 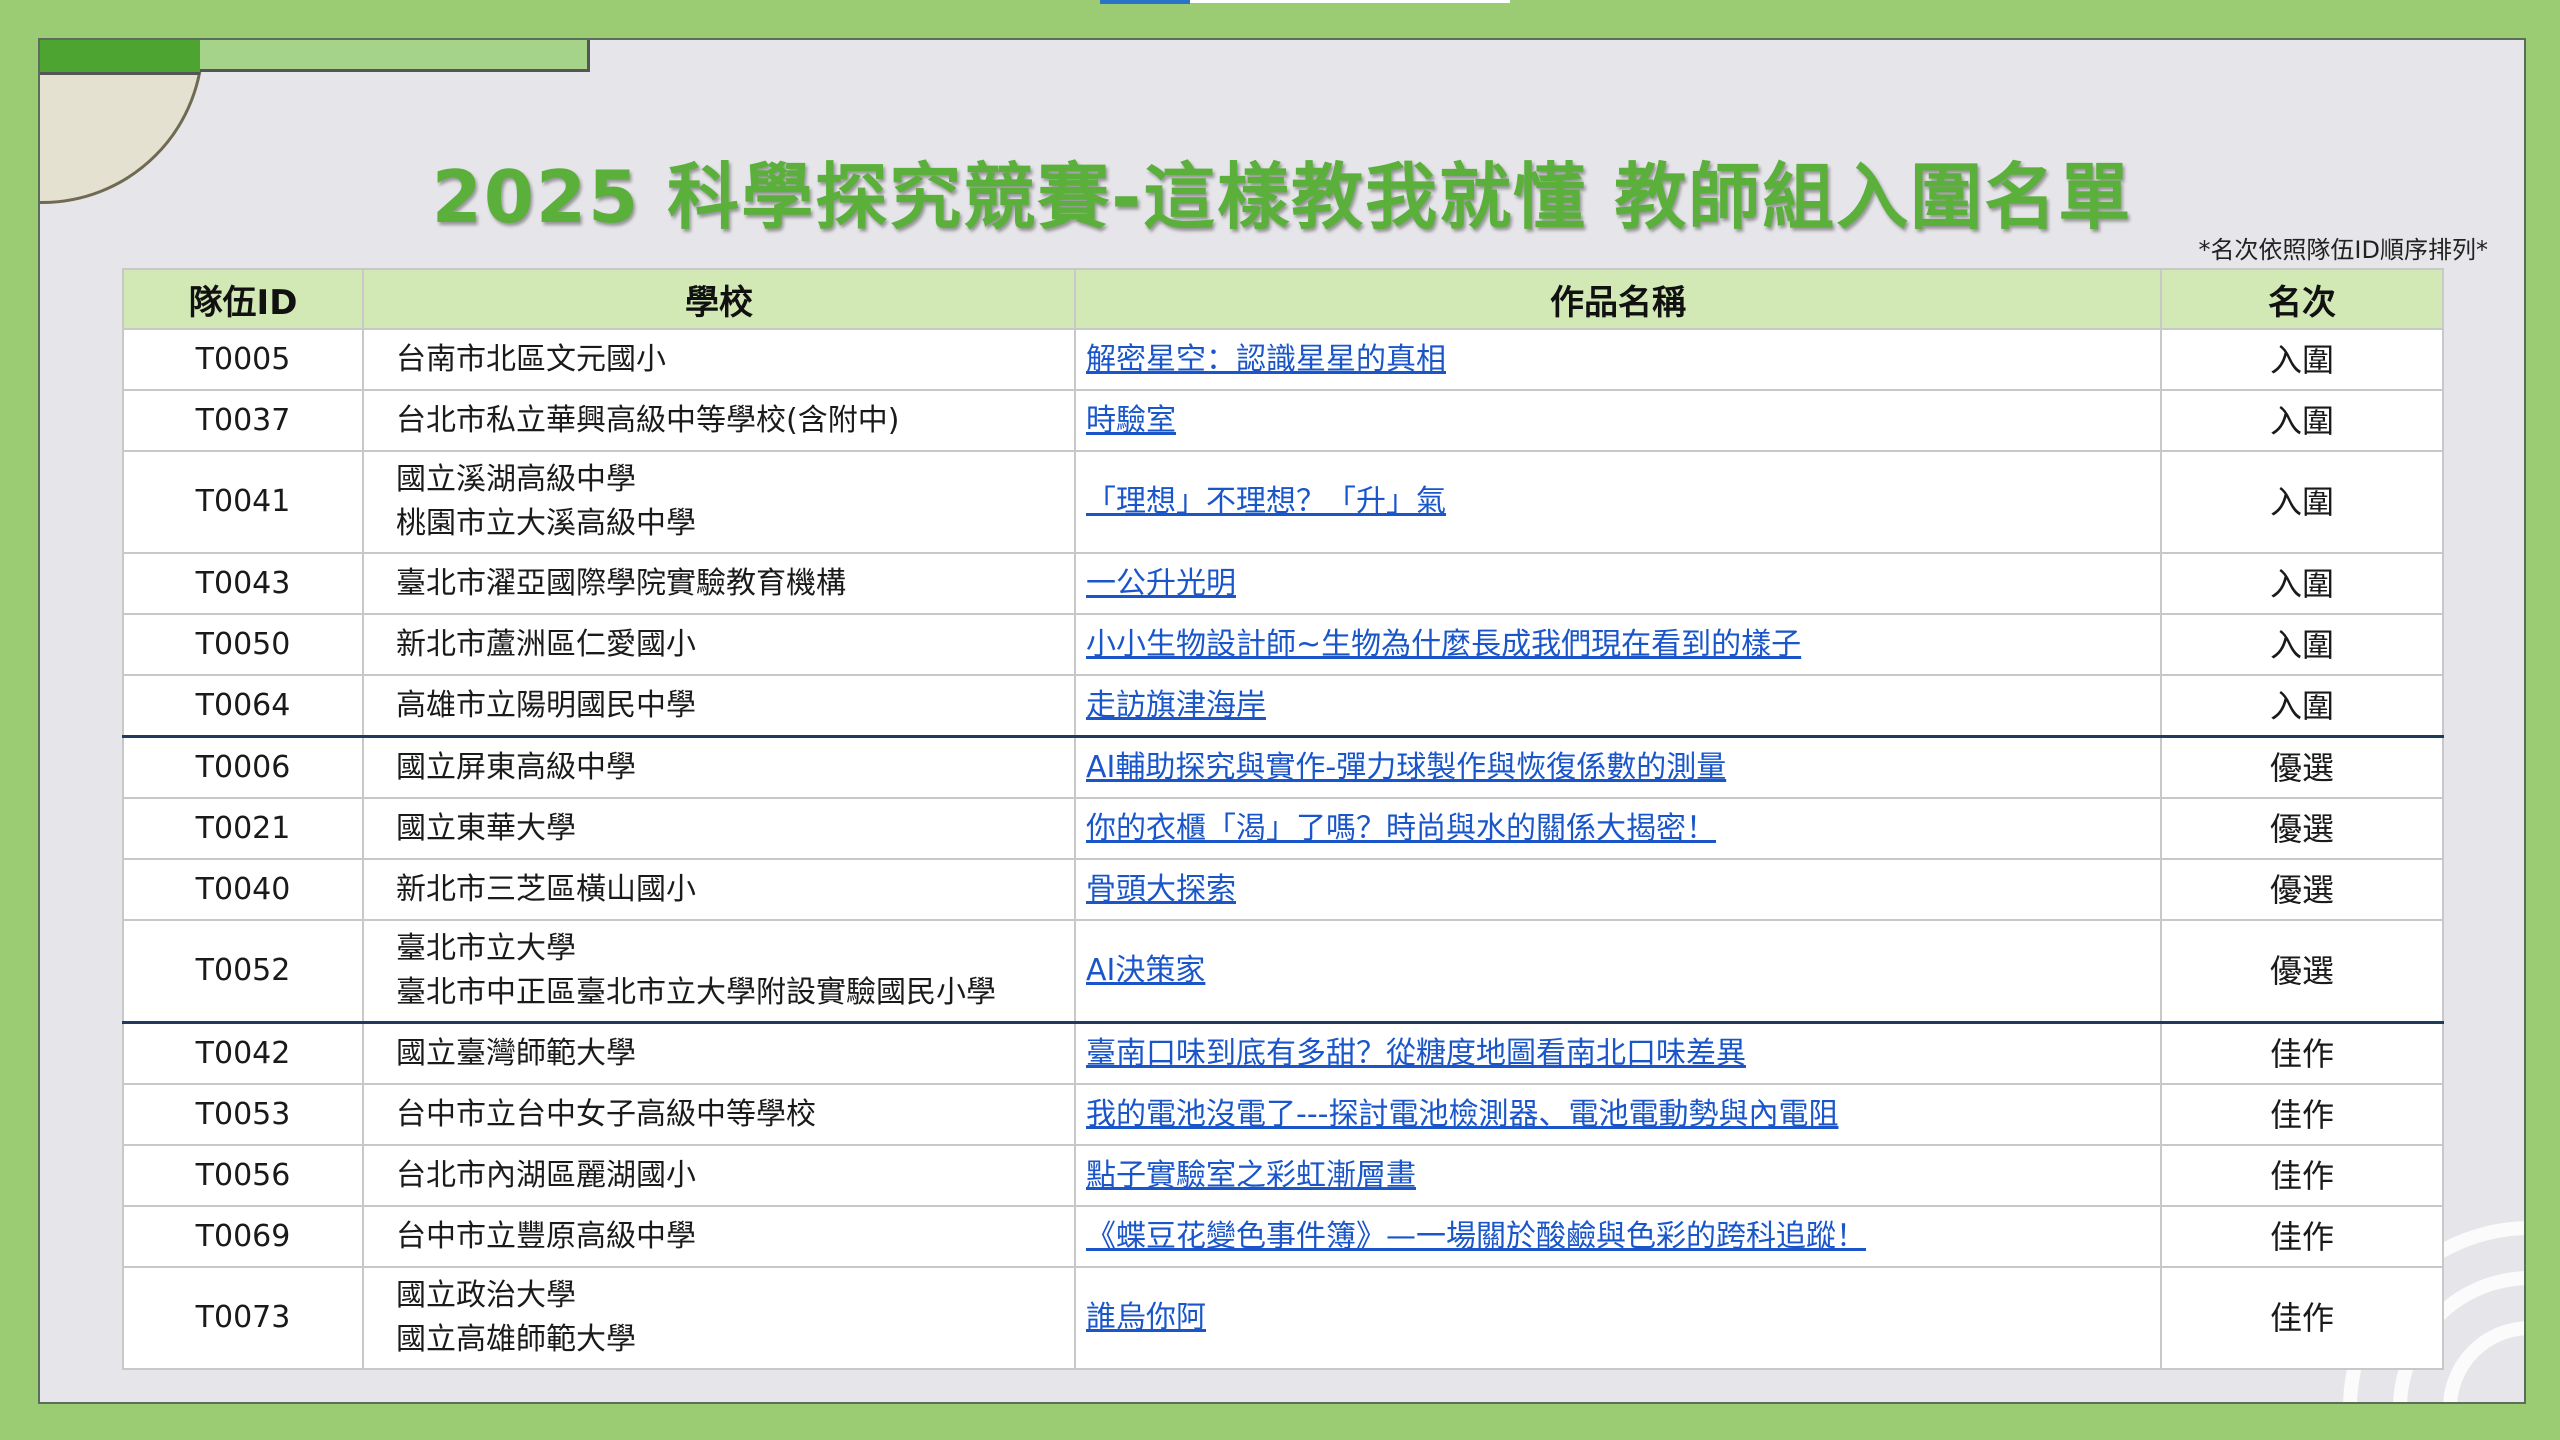 I want to click on table-row: T0005 台南市北區文元國小 解密星空：認識星星的真相 入圍, so click(x=1283, y=359).